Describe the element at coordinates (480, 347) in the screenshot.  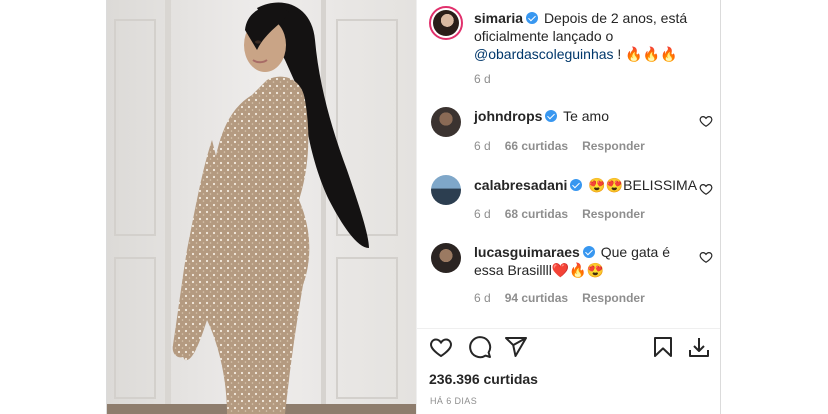
I see `comment-icon` at that location.